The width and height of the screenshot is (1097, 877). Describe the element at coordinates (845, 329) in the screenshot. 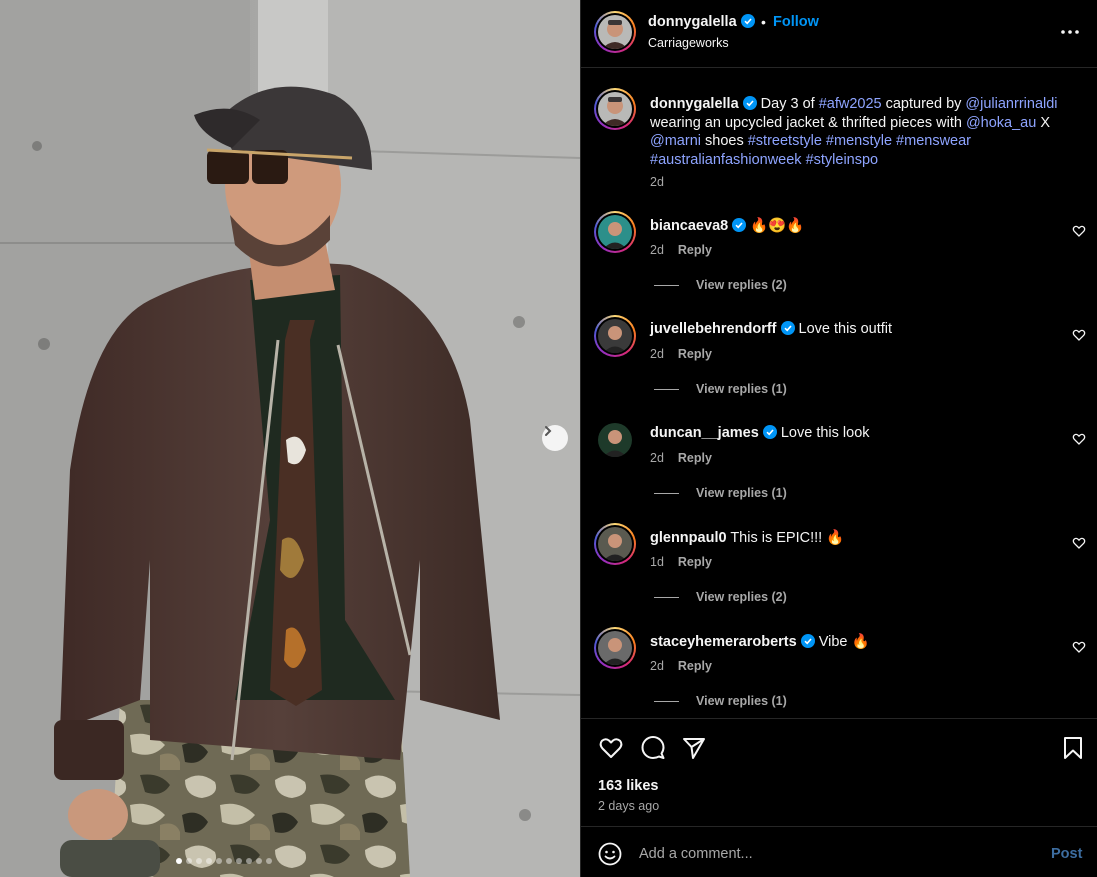

I see `comment-body: Love this outfit` at that location.